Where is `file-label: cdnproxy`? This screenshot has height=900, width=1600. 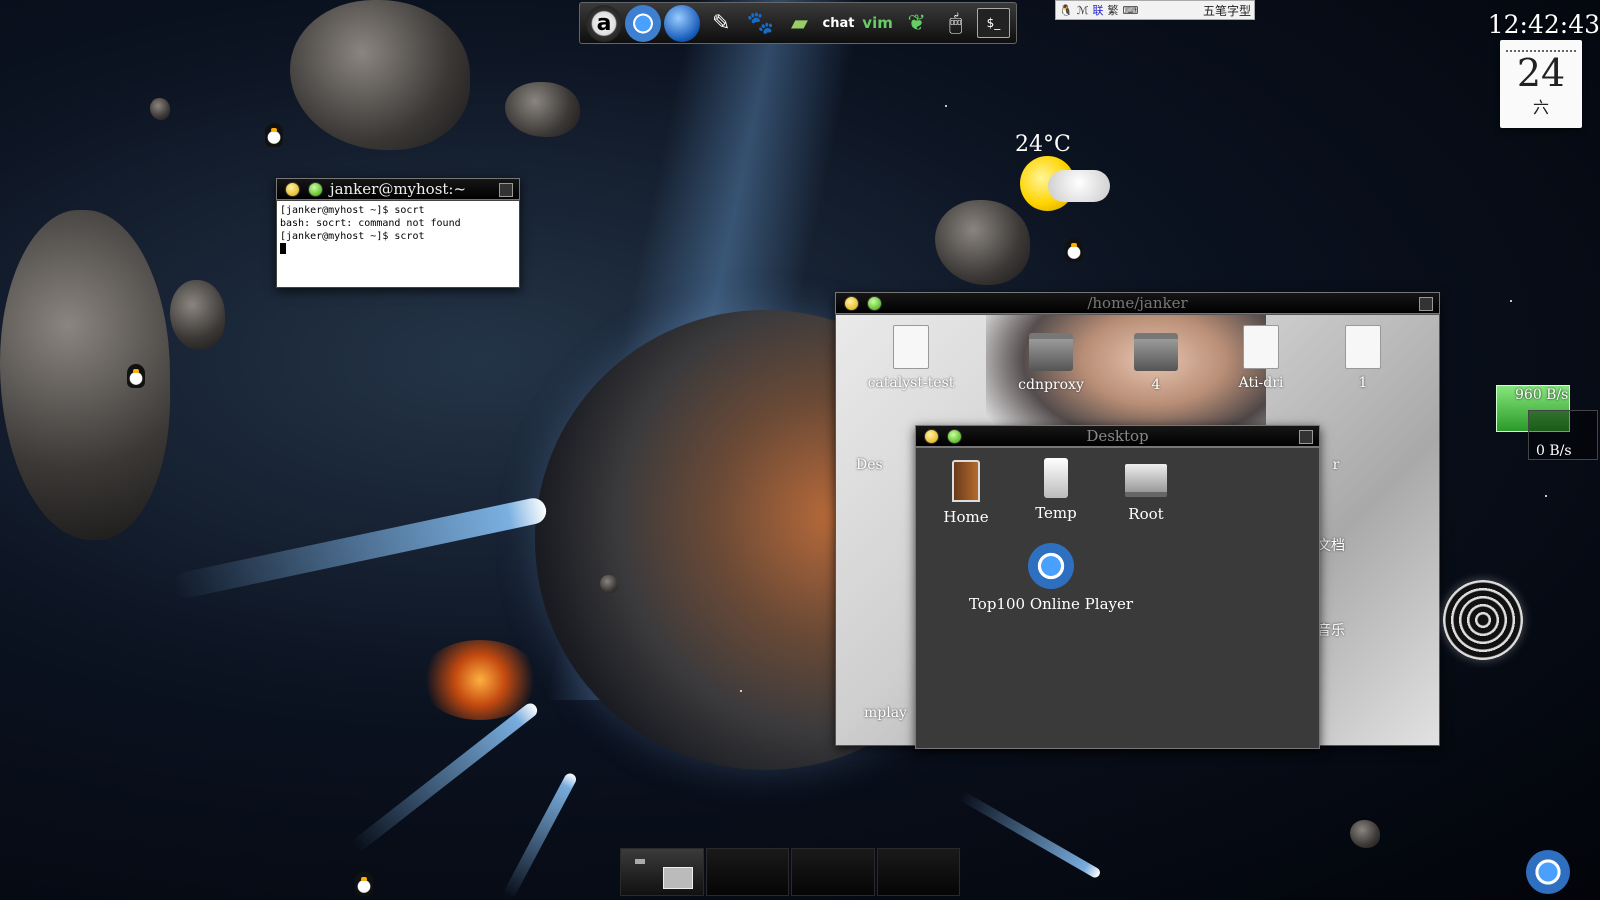 file-label: cdnproxy is located at coordinates (1051, 385).